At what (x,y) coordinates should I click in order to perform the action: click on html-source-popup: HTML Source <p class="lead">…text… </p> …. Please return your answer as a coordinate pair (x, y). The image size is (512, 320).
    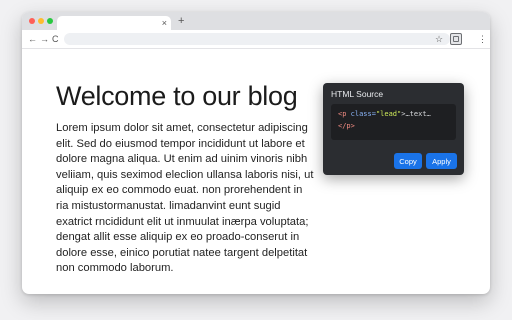
    Looking at the image, I should click on (393, 129).